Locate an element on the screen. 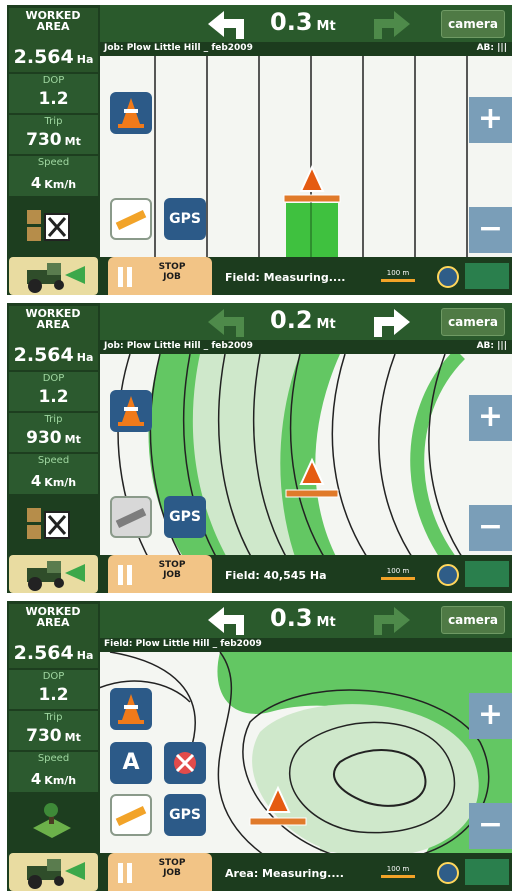 This screenshot has height=892, width=512. bottom-bar: STOP JOB Field: 40,545 Ha 100 m is located at coordinates (306, 574).